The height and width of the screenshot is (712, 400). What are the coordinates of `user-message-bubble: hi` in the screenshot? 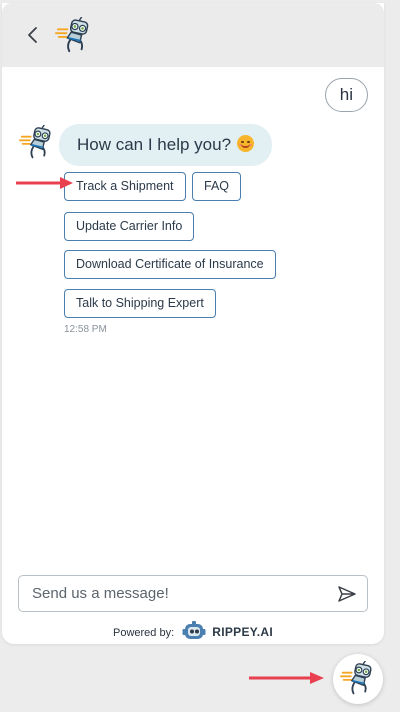 It's located at (346, 95).